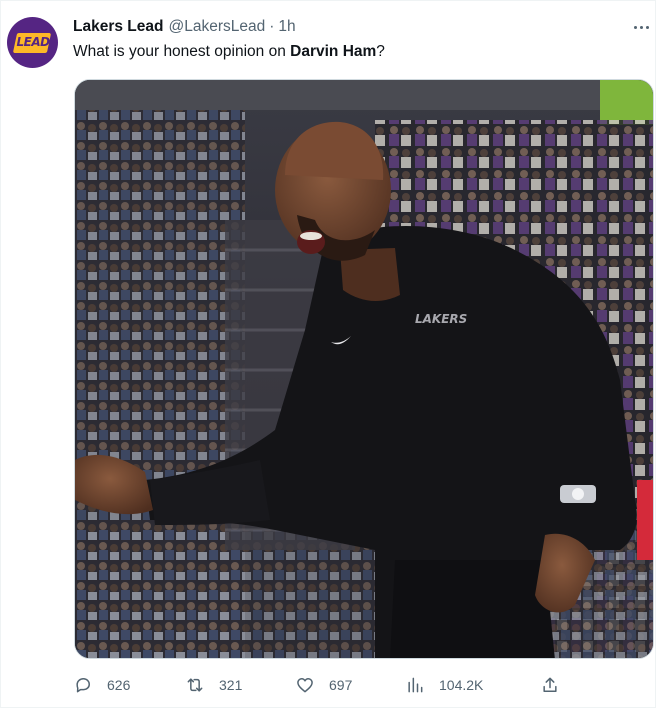 The width and height of the screenshot is (656, 708). I want to click on retweet-button: 321, so click(213, 685).